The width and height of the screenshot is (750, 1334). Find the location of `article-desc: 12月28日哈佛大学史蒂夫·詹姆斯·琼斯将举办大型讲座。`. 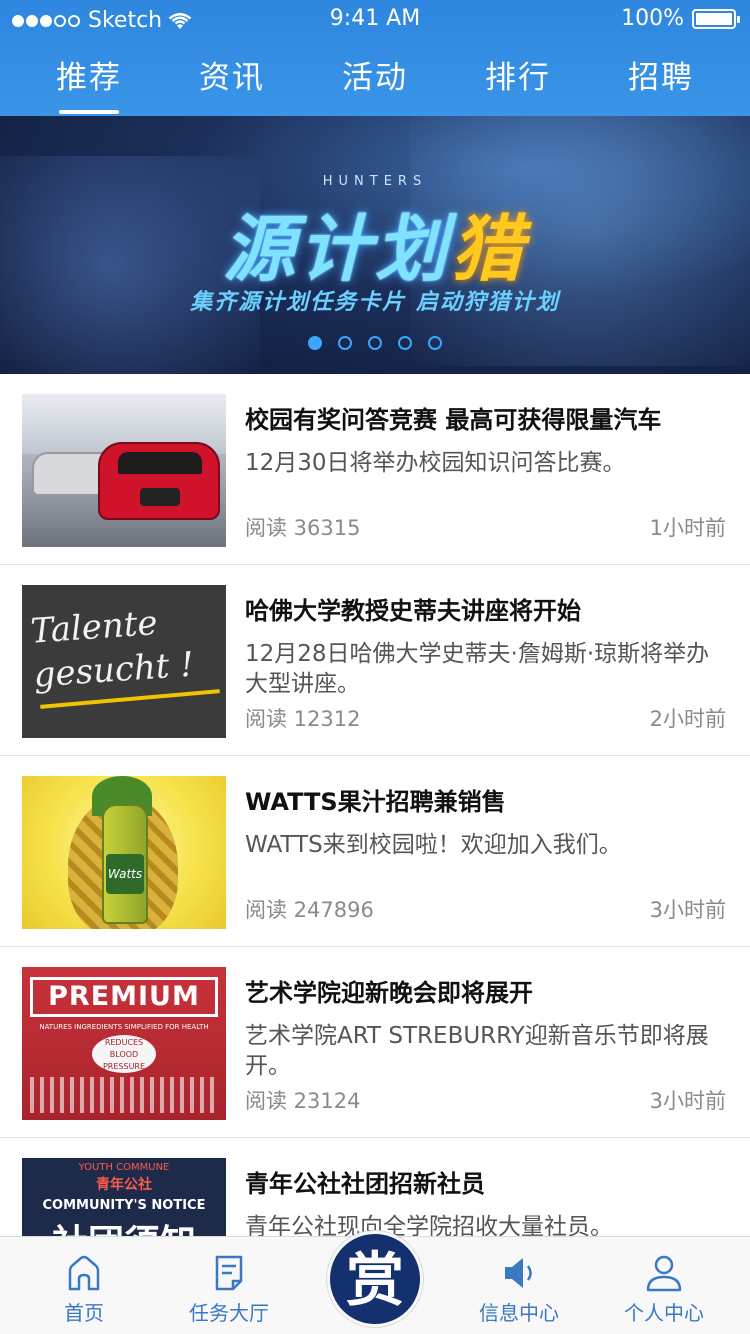

article-desc: 12月28日哈佛大学史蒂夫·詹姆斯·琼斯将举办大型讲座。 is located at coordinates (477, 669).